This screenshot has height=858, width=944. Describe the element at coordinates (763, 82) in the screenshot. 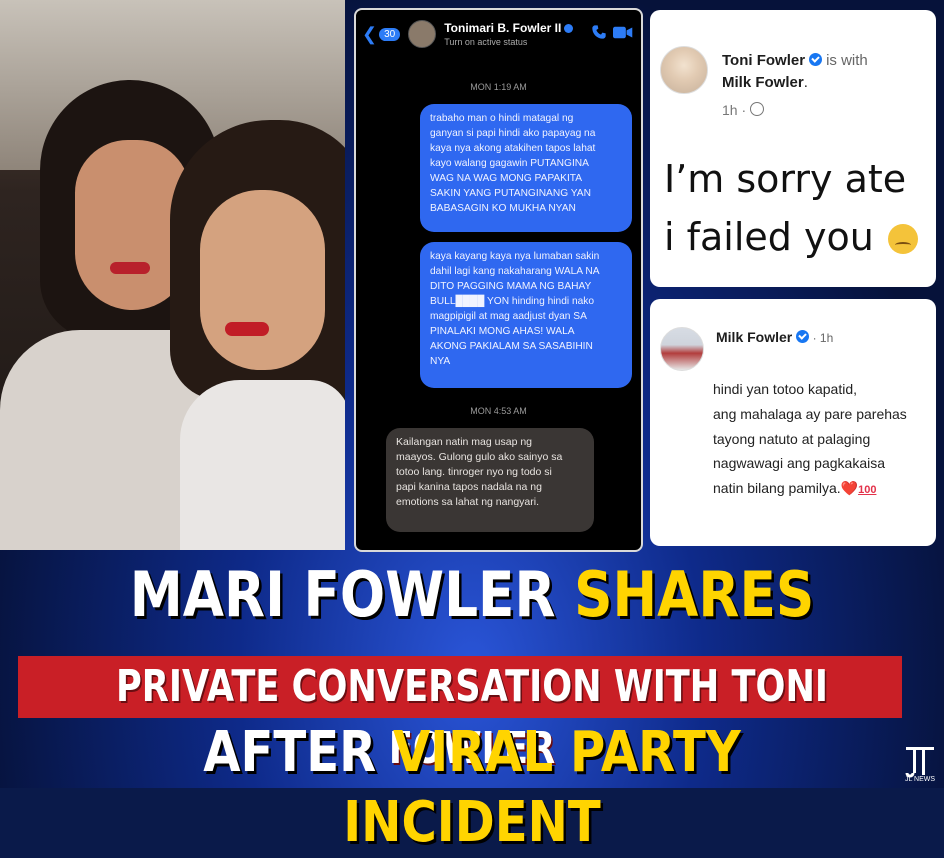

I see `tagged-name: Milk Fowler` at that location.